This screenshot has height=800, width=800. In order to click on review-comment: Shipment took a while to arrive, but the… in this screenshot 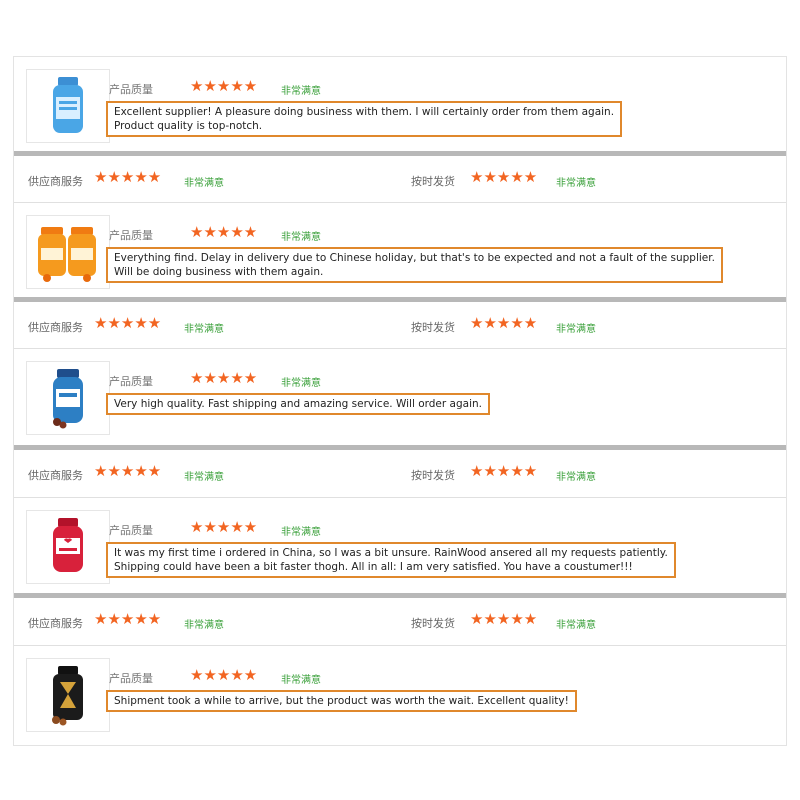, I will do `click(341, 701)`.